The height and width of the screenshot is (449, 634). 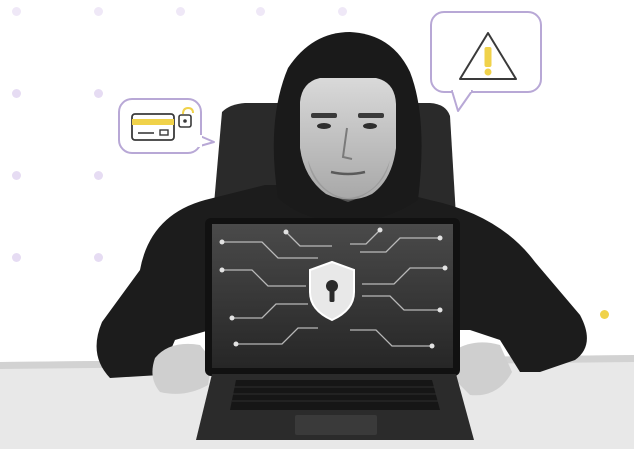 I want to click on credit-card-unlock-icon, so click(x=173, y=126).